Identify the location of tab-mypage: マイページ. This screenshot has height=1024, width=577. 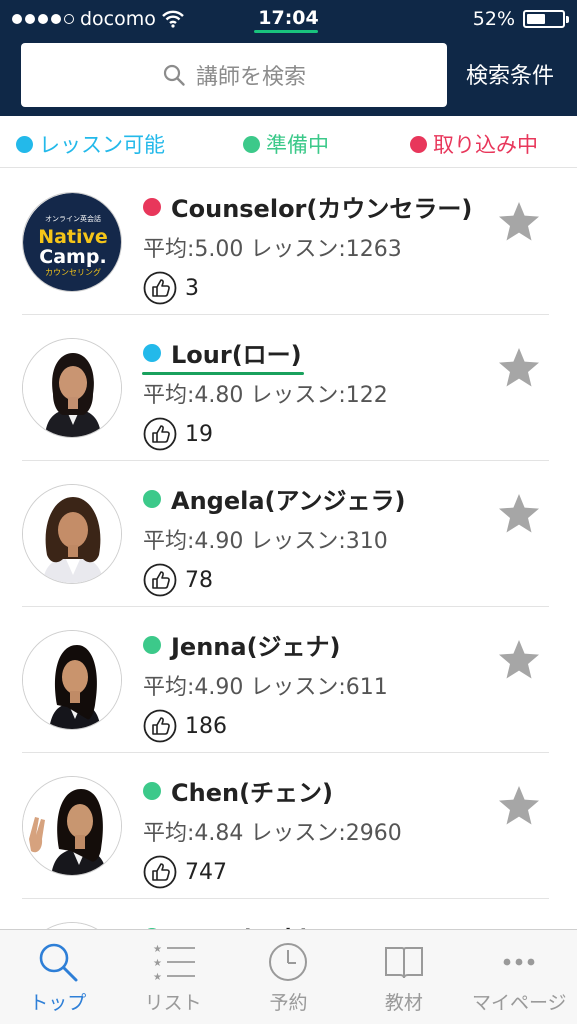
(519, 977).